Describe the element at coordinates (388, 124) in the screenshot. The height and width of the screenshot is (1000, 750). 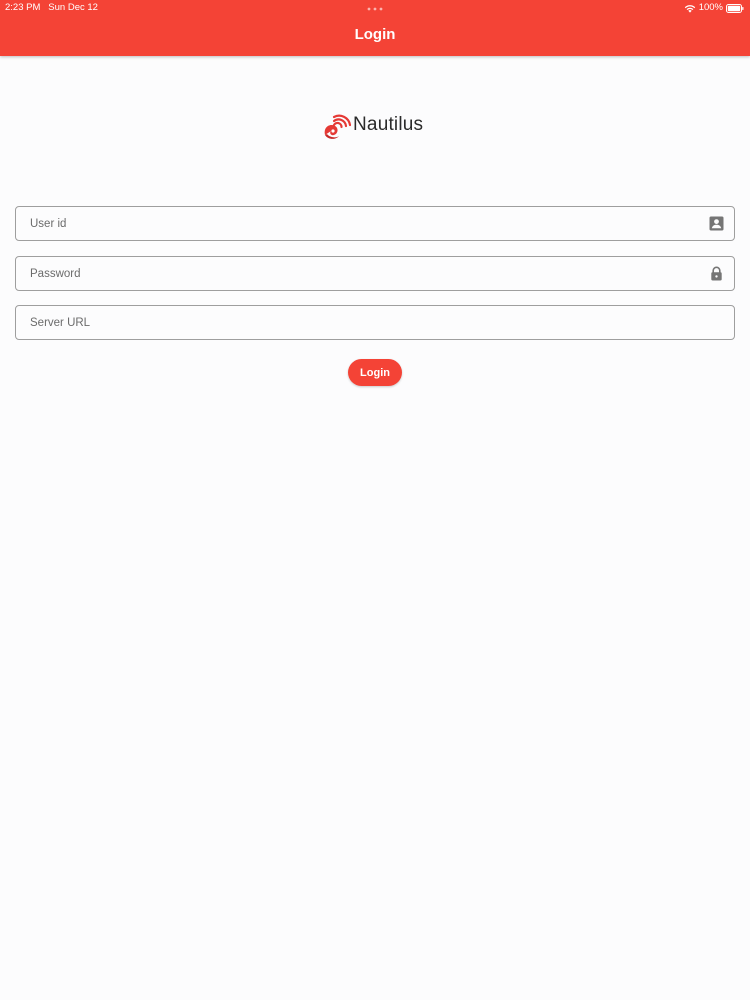
I see `logo-text: Nautilus` at that location.